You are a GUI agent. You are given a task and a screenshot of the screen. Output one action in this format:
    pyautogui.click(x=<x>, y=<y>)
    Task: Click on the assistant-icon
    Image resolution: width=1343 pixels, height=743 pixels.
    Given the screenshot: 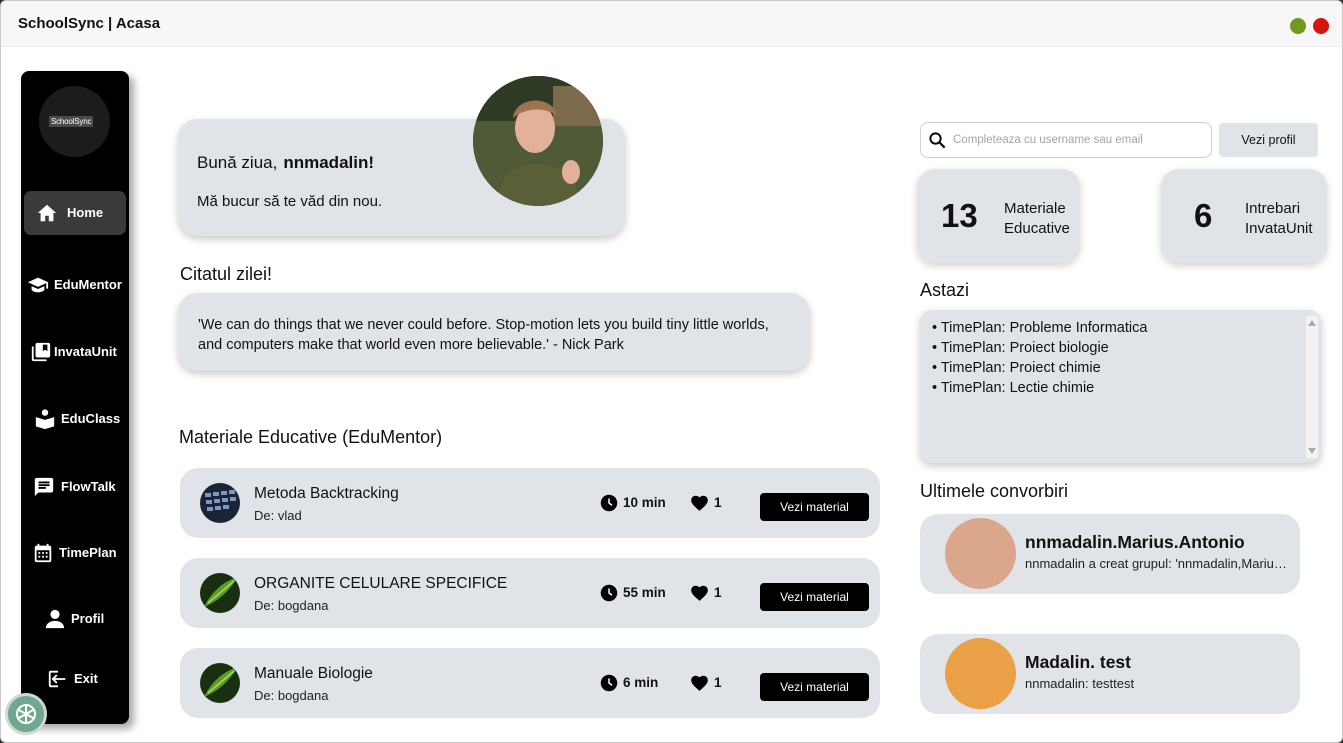 What is the action you would take?
    pyautogui.click(x=26, y=714)
    